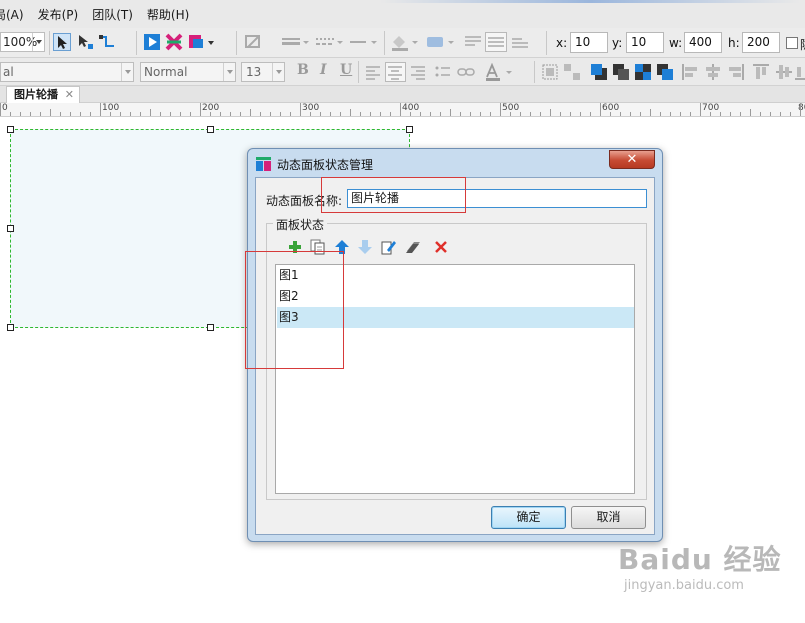  Describe the element at coordinates (346, 70) in the screenshot. I see `underline-button: U` at that location.